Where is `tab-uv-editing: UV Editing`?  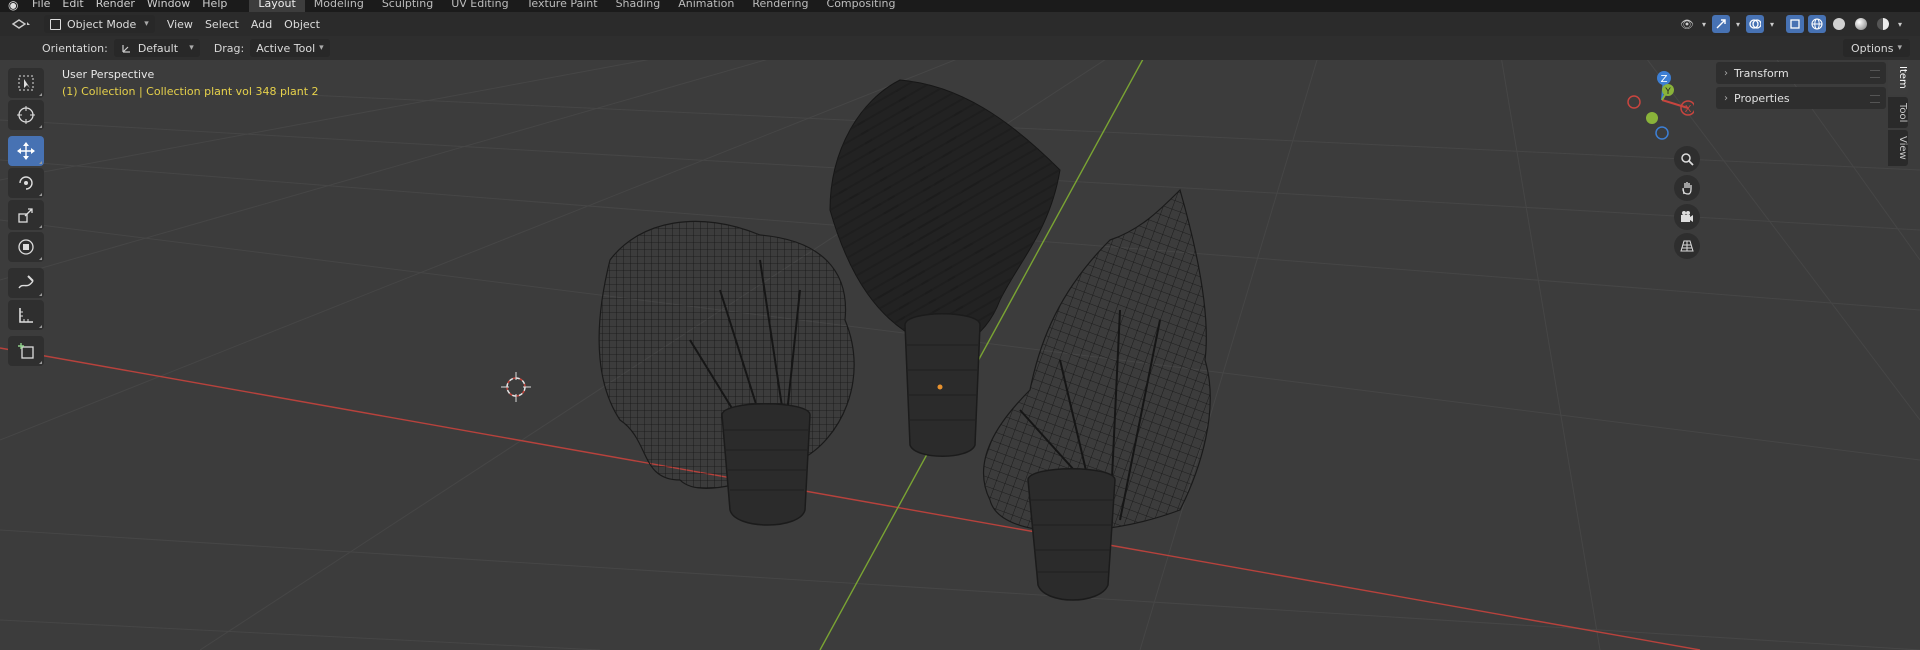 tab-uv-editing: UV Editing is located at coordinates (479, 6).